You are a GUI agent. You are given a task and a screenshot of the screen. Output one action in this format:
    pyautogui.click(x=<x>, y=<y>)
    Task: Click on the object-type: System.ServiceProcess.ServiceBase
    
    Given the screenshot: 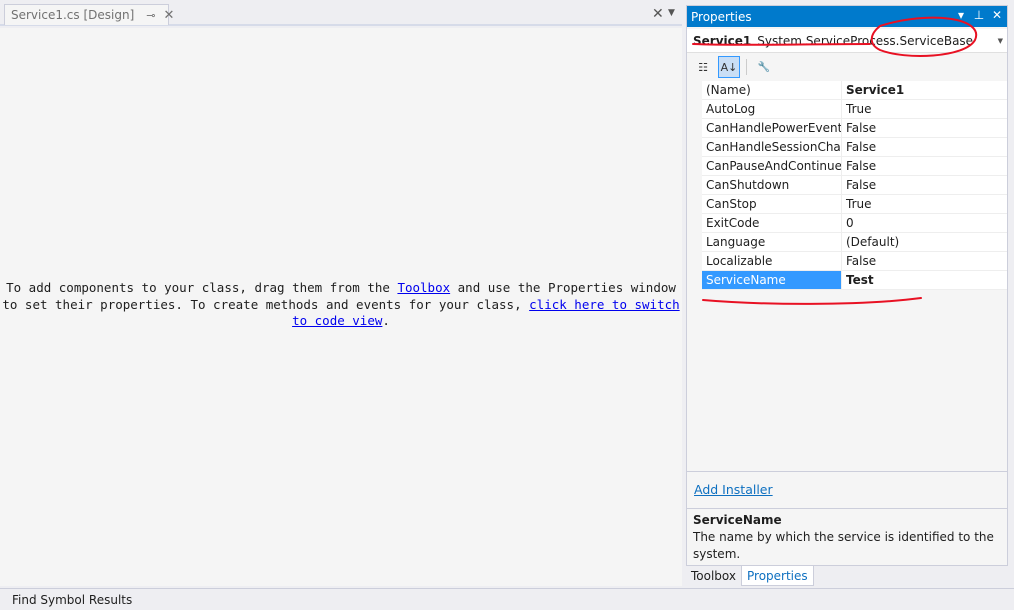 What is the action you would take?
    pyautogui.click(x=865, y=40)
    